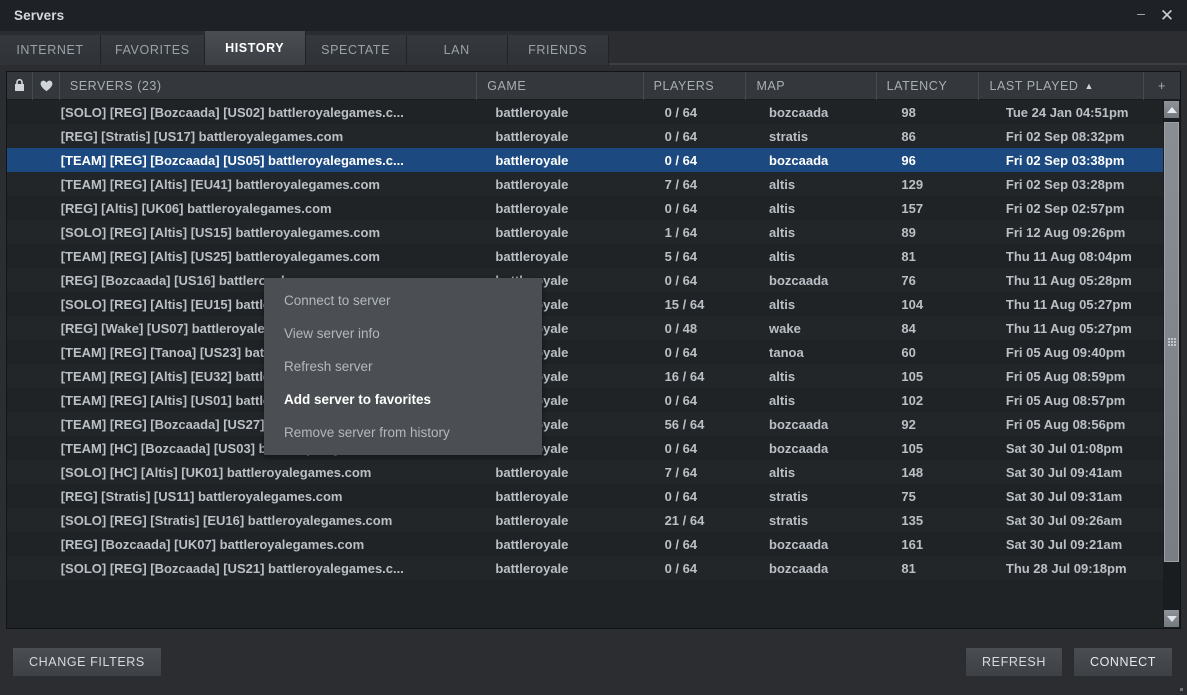 The width and height of the screenshot is (1187, 695). Describe the element at coordinates (1162, 86) in the screenshot. I see `add-column-button: +` at that location.